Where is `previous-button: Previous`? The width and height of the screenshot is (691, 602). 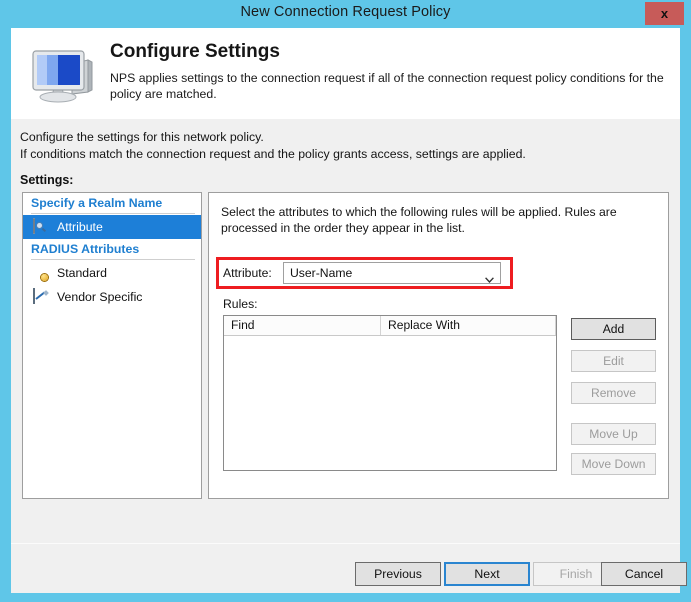
previous-button: Previous is located at coordinates (398, 574).